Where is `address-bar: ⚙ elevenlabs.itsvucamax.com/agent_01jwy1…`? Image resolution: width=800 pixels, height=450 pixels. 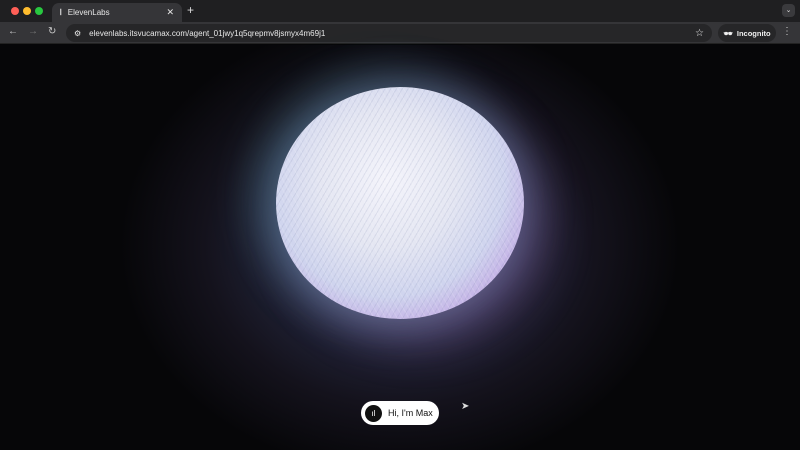 address-bar: ⚙ elevenlabs.itsvucamax.com/agent_01jwy1… is located at coordinates (389, 33).